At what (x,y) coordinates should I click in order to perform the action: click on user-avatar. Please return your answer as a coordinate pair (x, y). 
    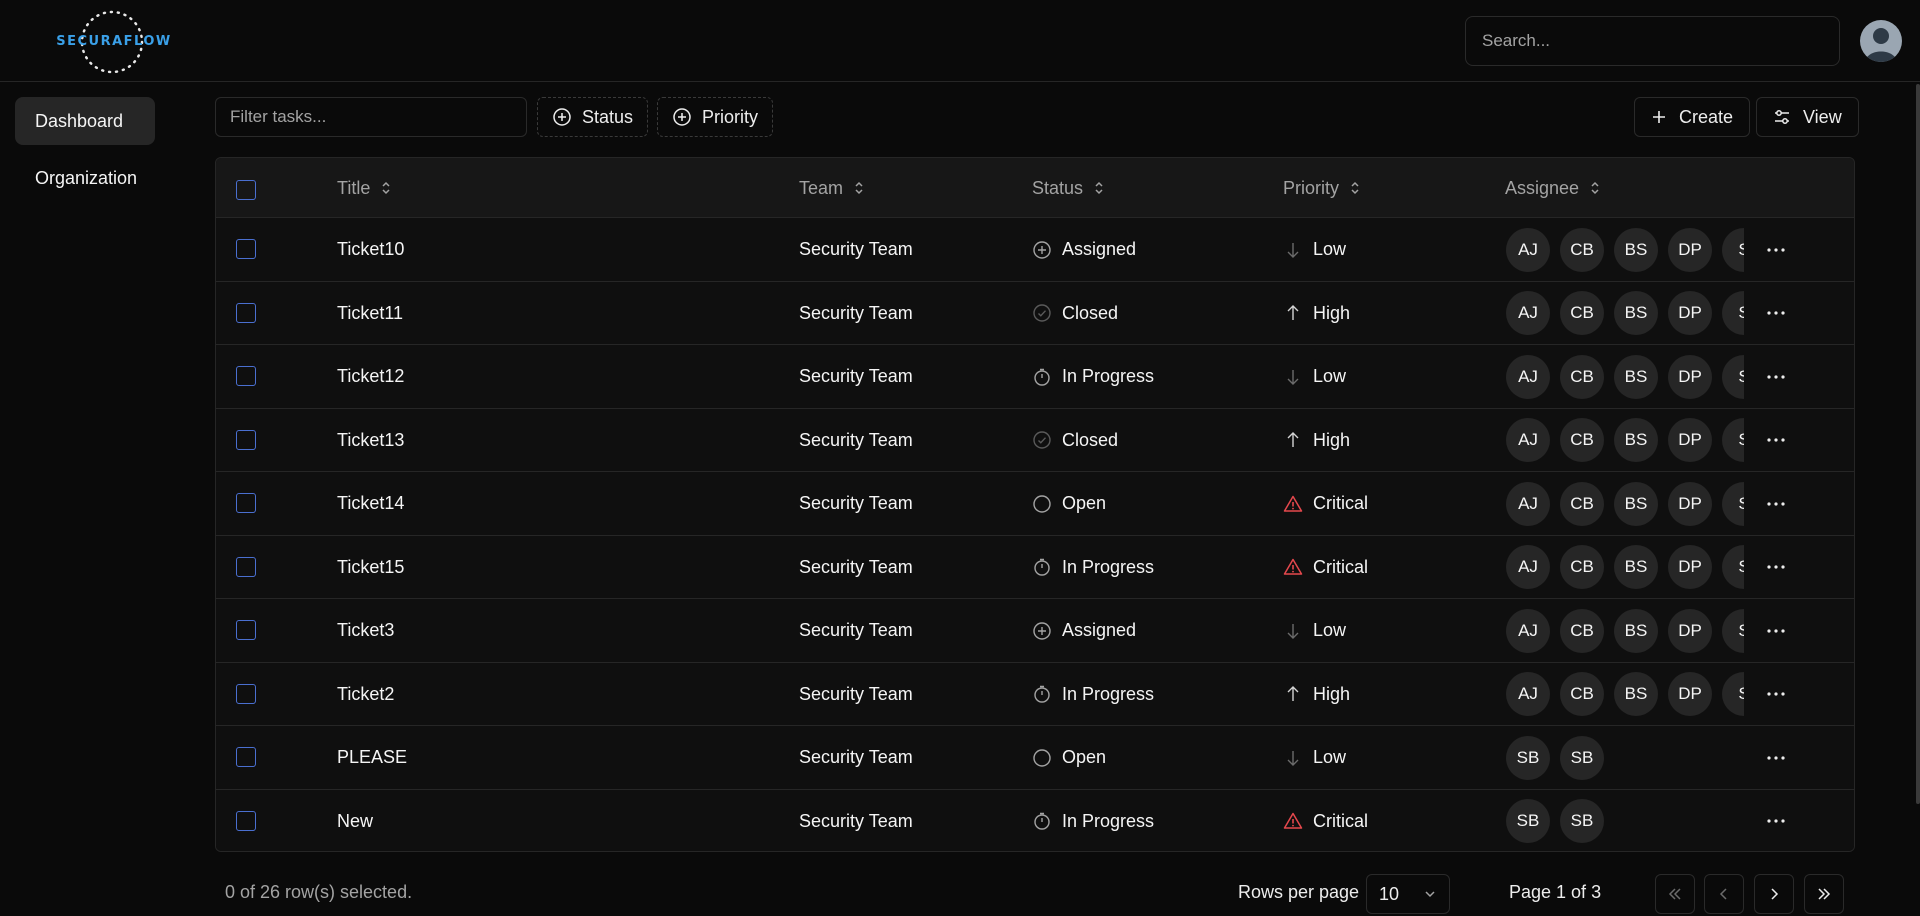
    Looking at the image, I should click on (1881, 41).